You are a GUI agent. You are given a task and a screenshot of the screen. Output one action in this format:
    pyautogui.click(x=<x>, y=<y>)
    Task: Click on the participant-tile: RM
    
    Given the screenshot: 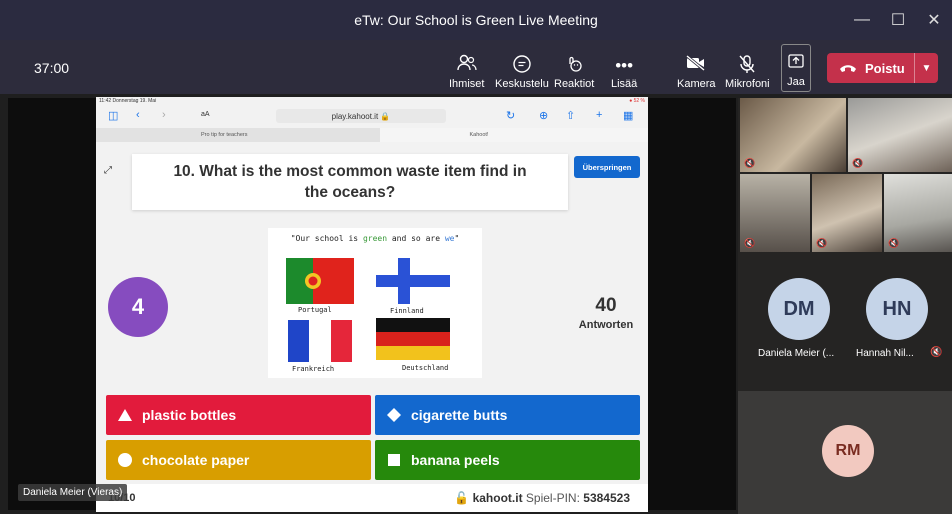 What is the action you would take?
    pyautogui.click(x=845, y=452)
    